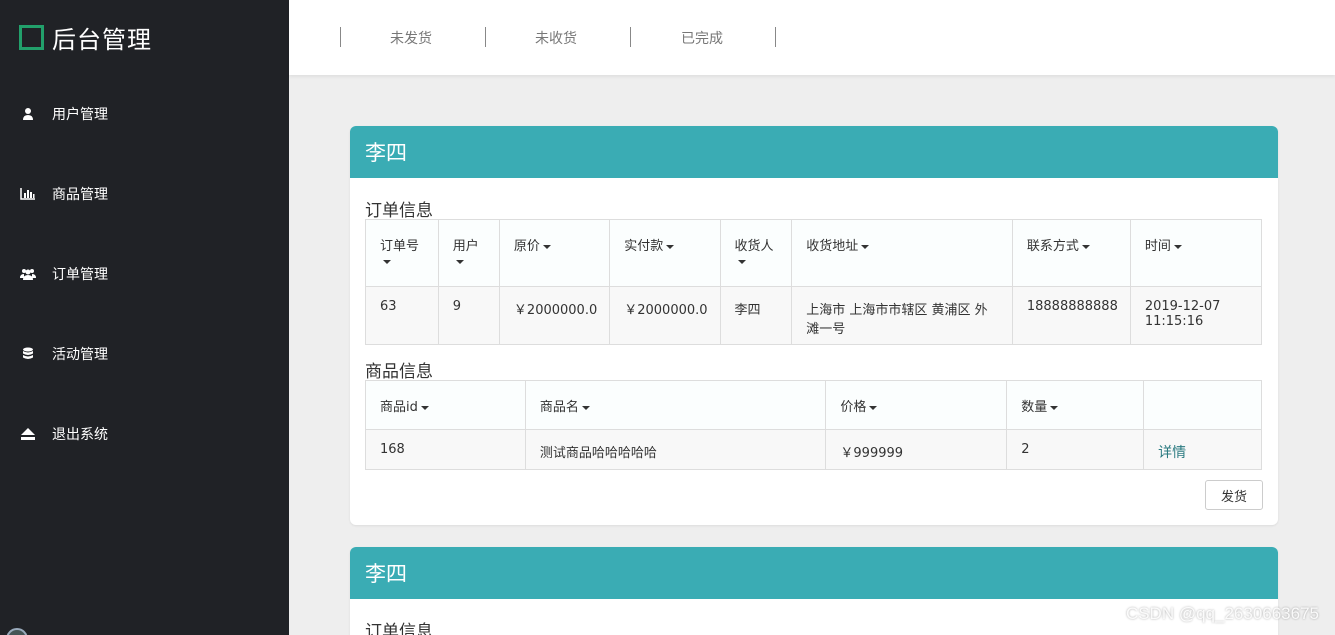 The width and height of the screenshot is (1335, 635). I want to click on cell-user: 9, so click(468, 315).